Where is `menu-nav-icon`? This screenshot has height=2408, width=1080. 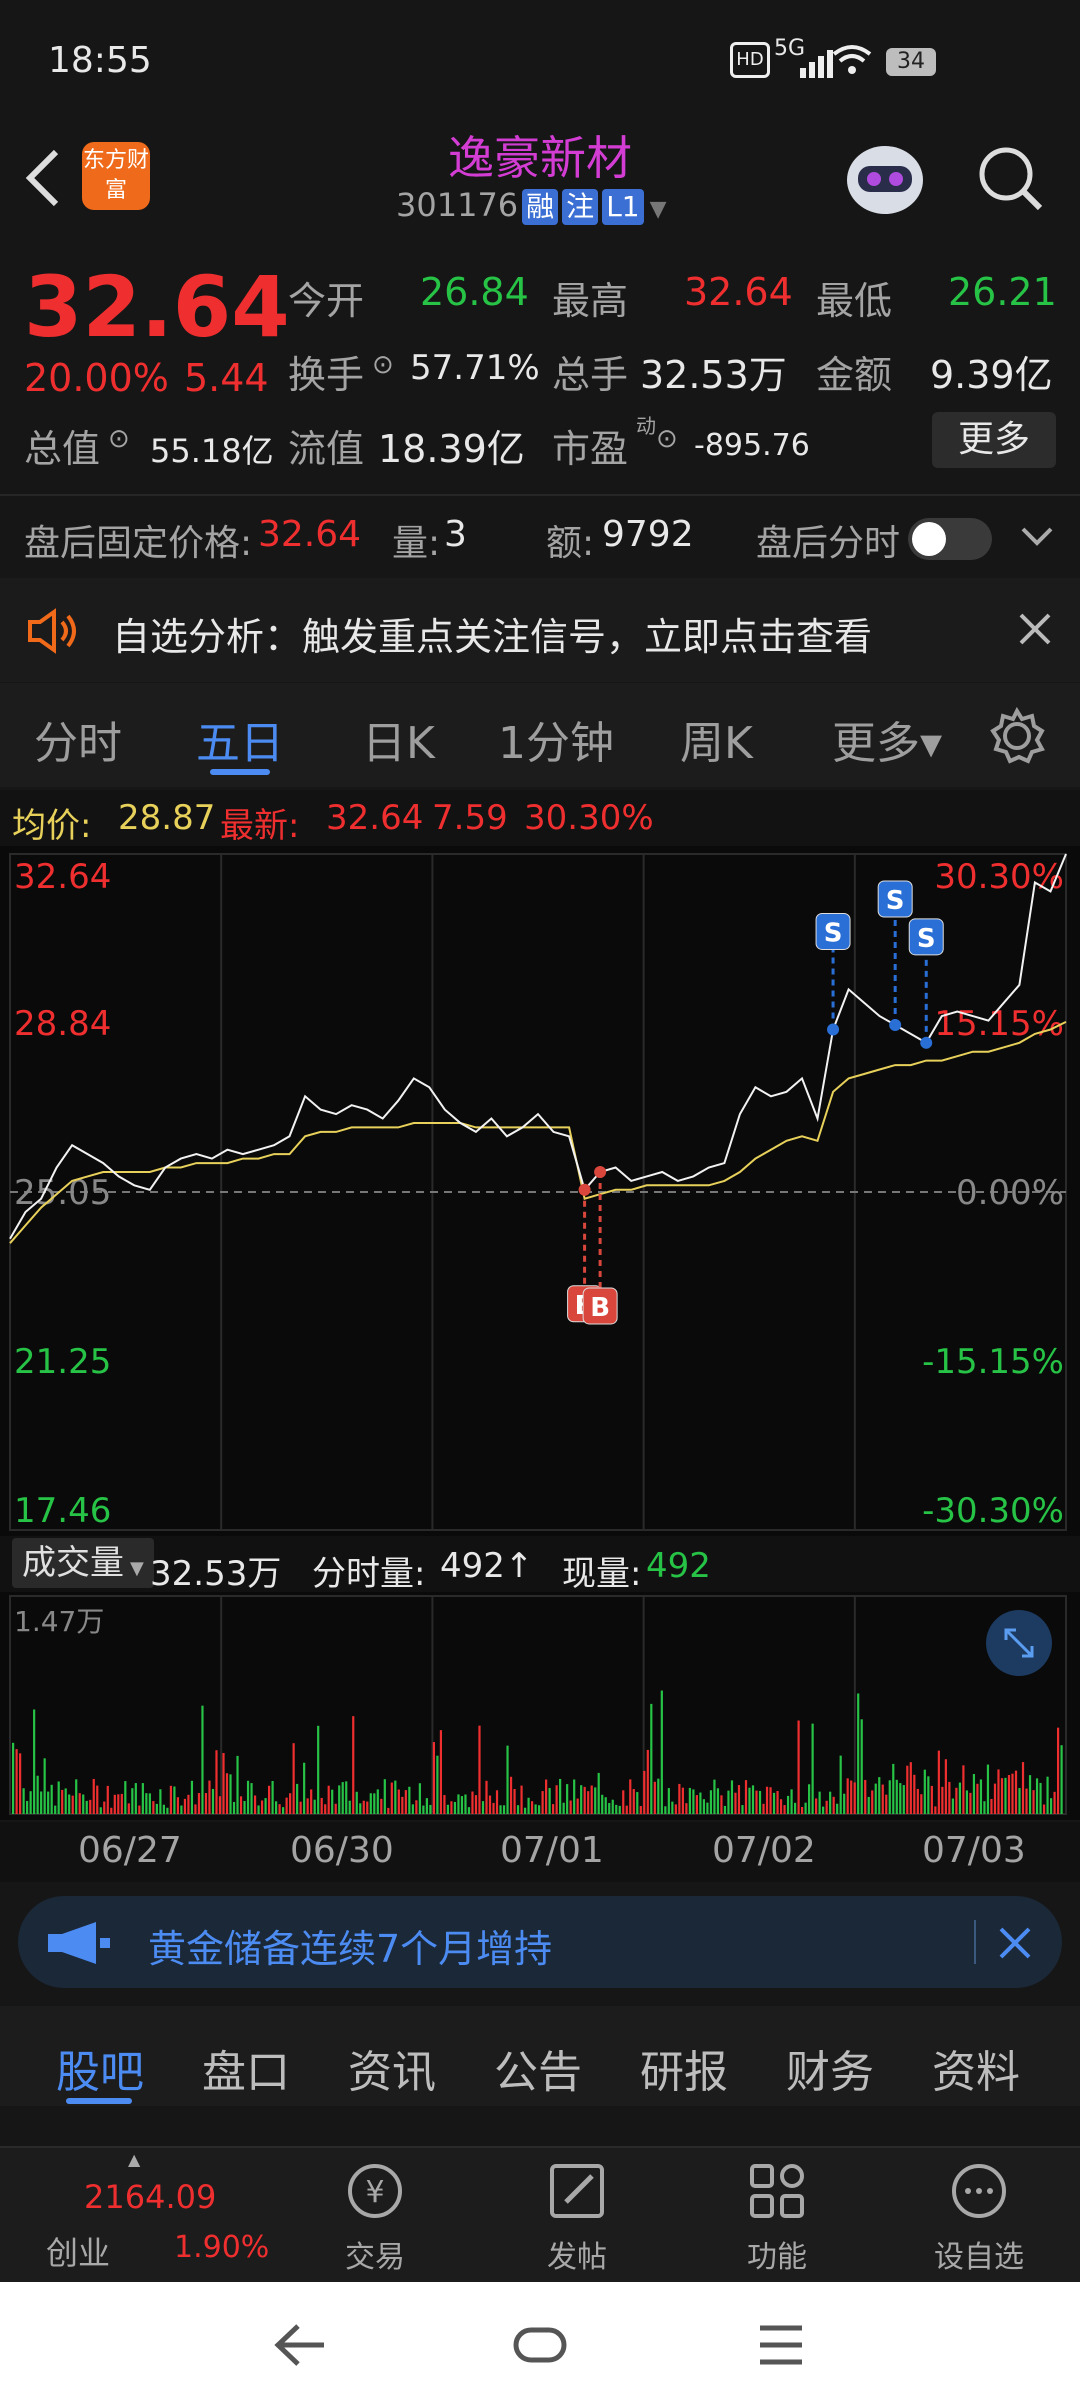 menu-nav-icon is located at coordinates (781, 2345).